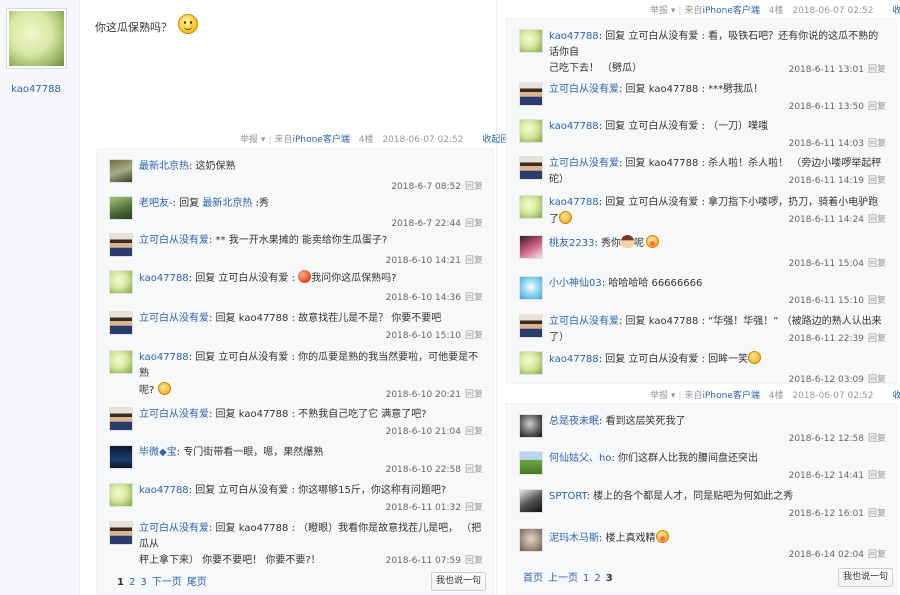  What do you see at coordinates (568, 496) in the screenshot?
I see `reply-username: SPTORT` at bounding box center [568, 496].